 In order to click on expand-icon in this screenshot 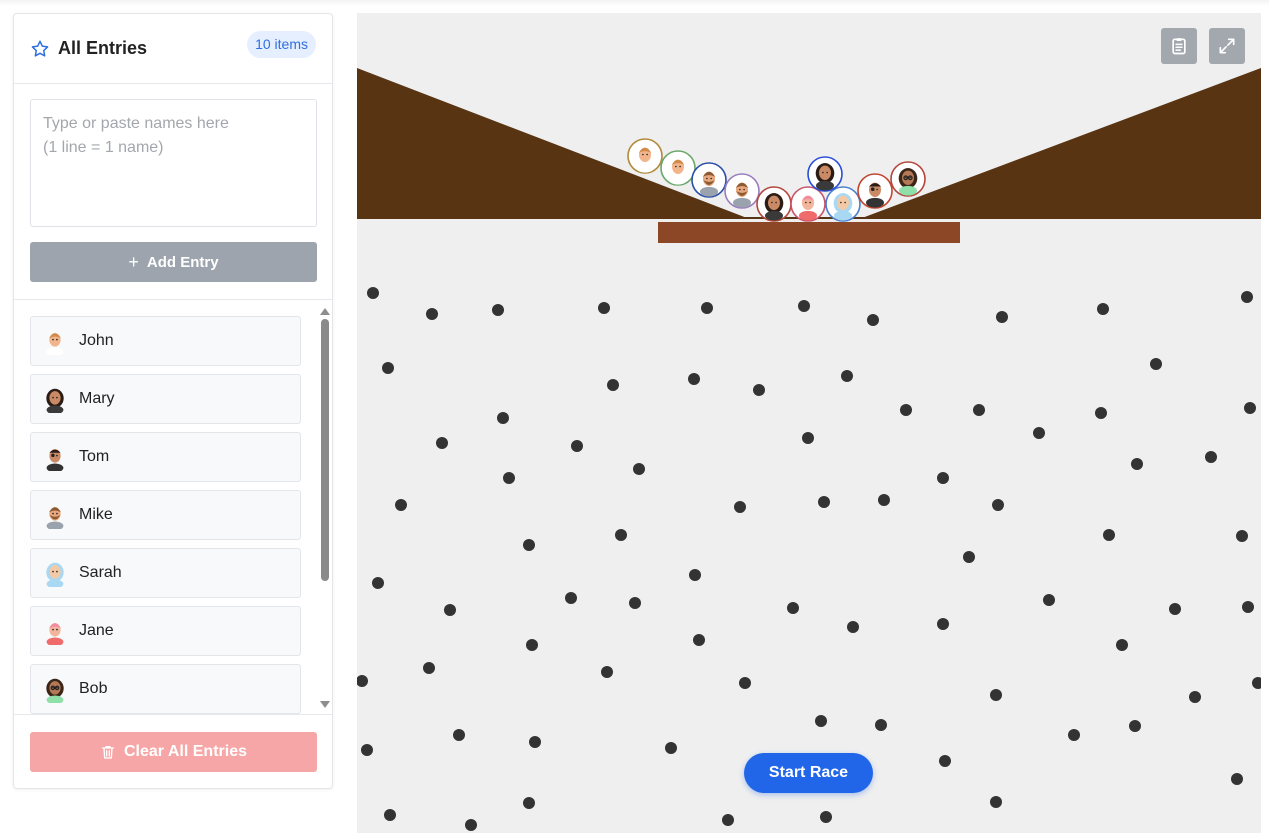, I will do `click(1227, 46)`.